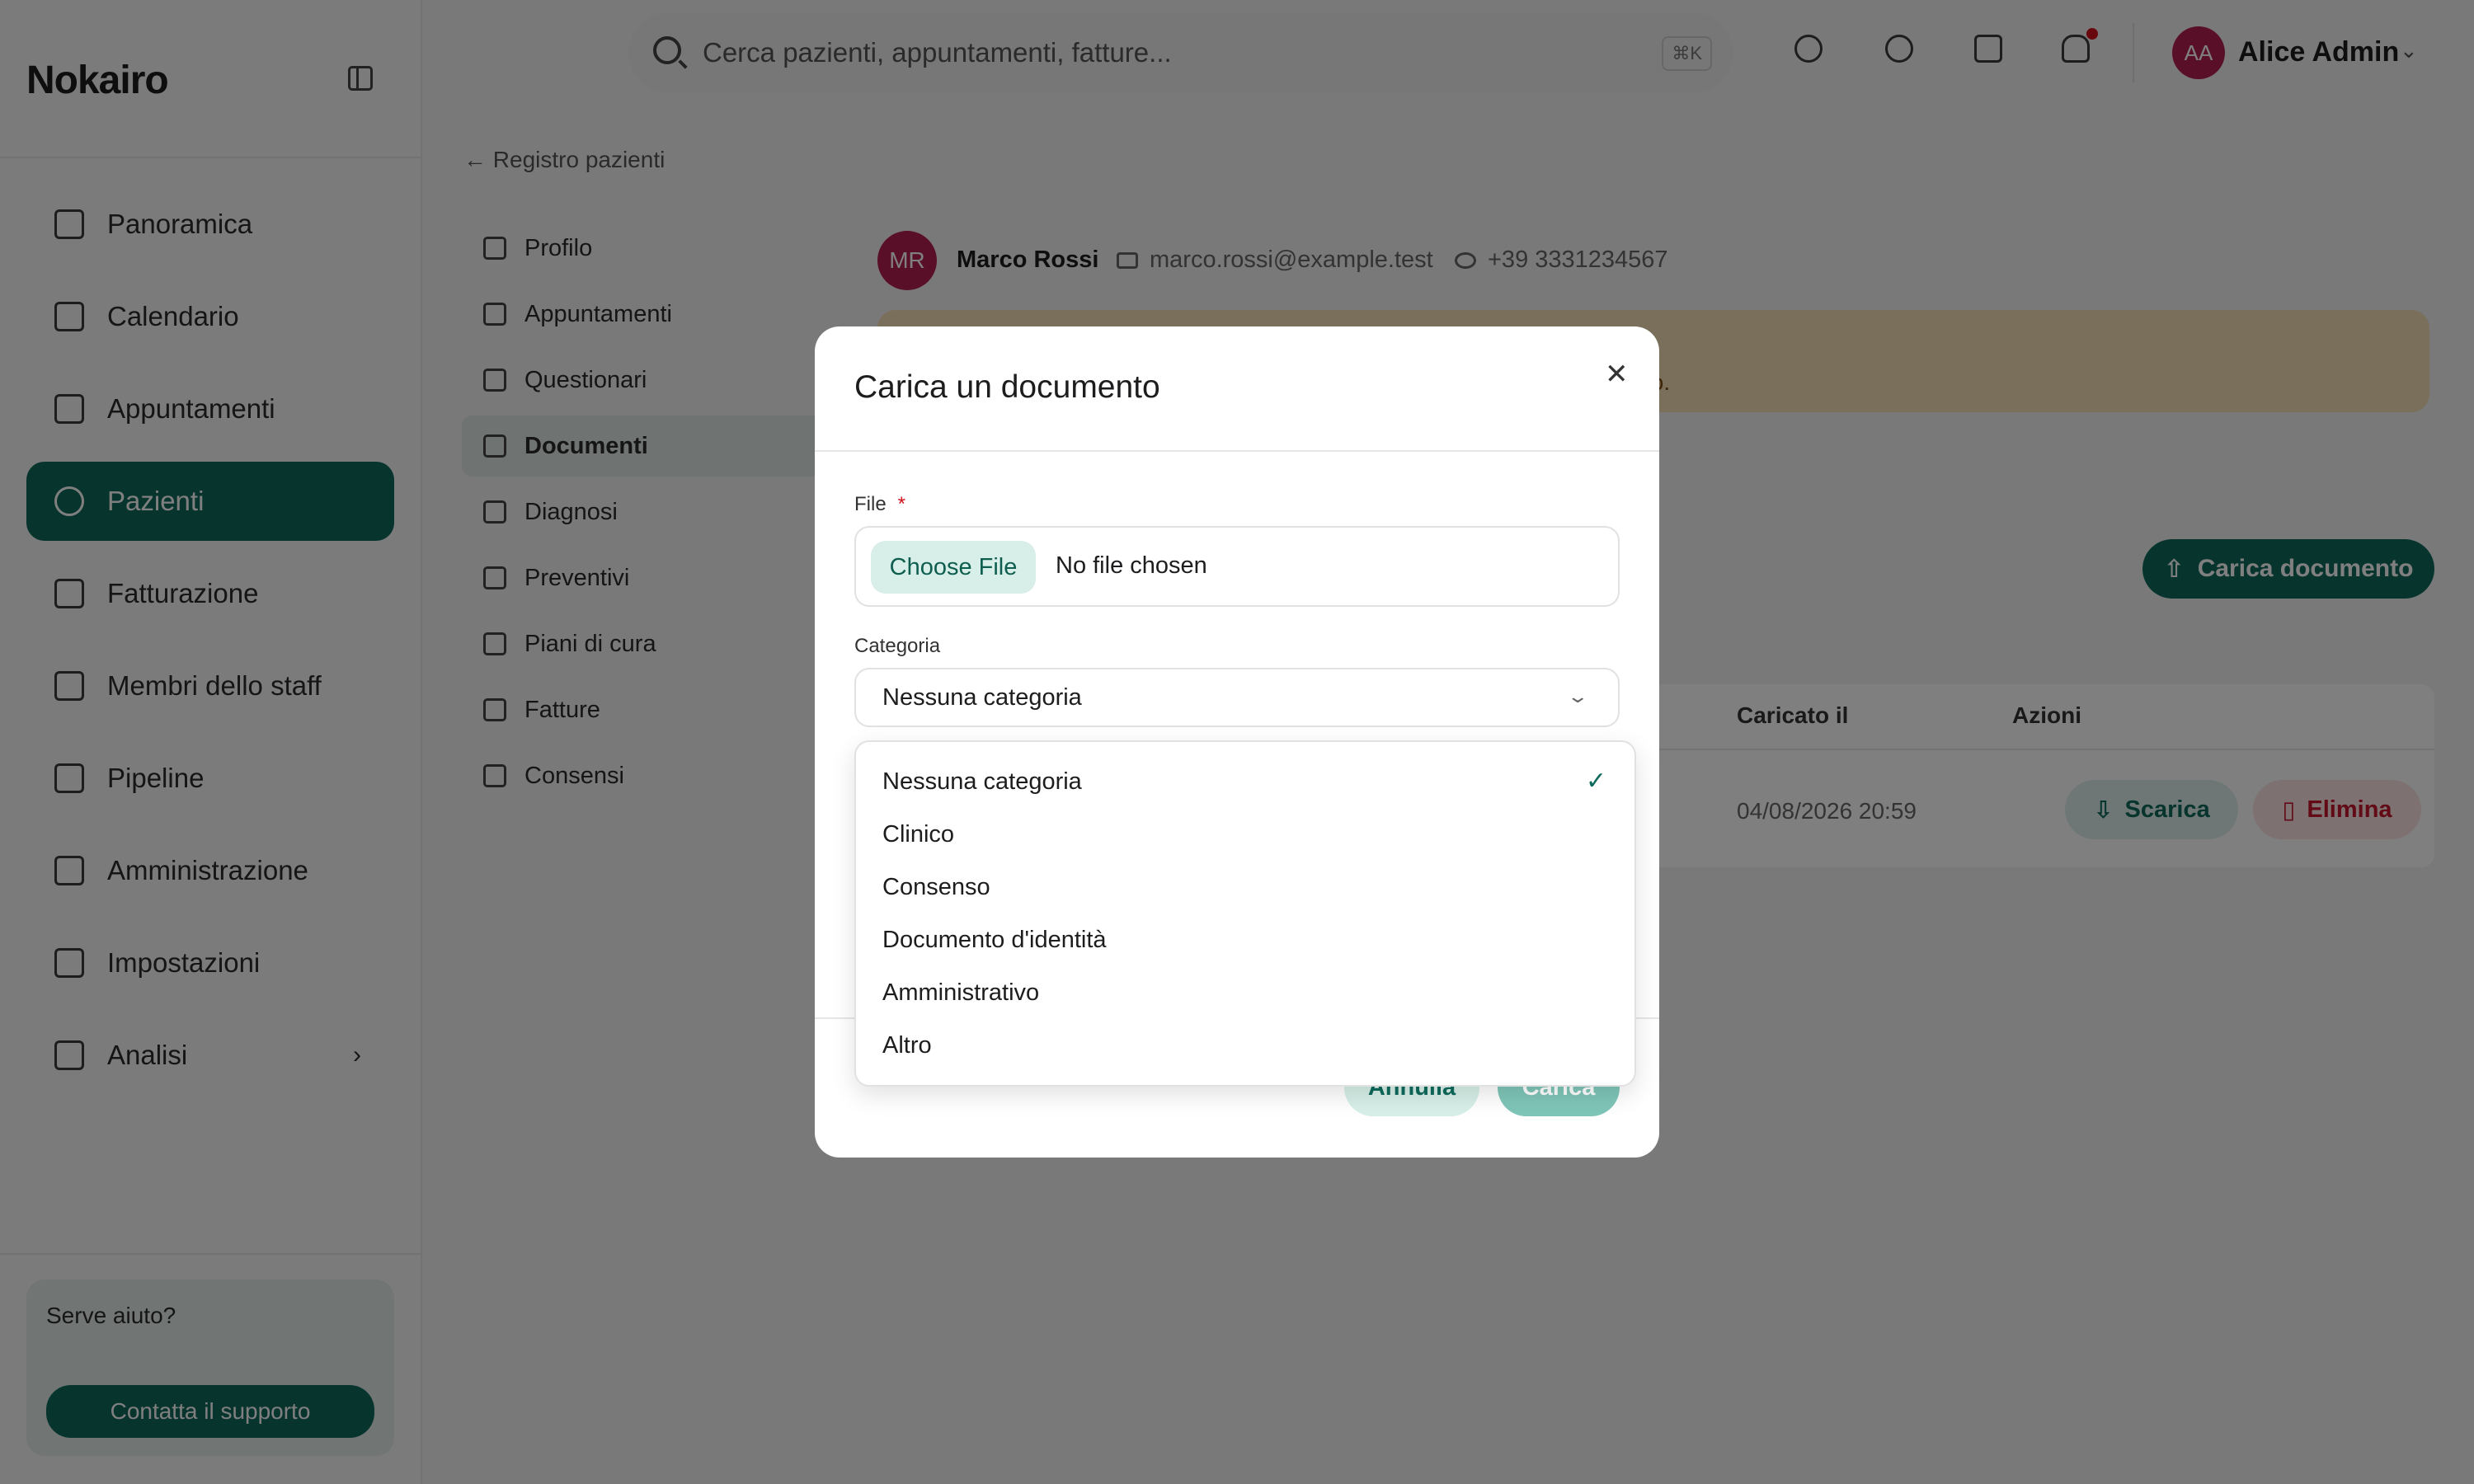 The image size is (2474, 1484). What do you see at coordinates (1617, 374) in the screenshot?
I see `close-icon: ✕` at bounding box center [1617, 374].